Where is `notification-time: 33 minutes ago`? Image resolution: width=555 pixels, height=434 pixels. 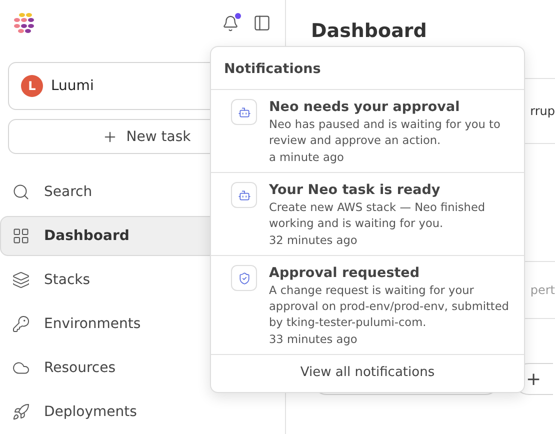 notification-time: 33 minutes ago is located at coordinates (313, 339).